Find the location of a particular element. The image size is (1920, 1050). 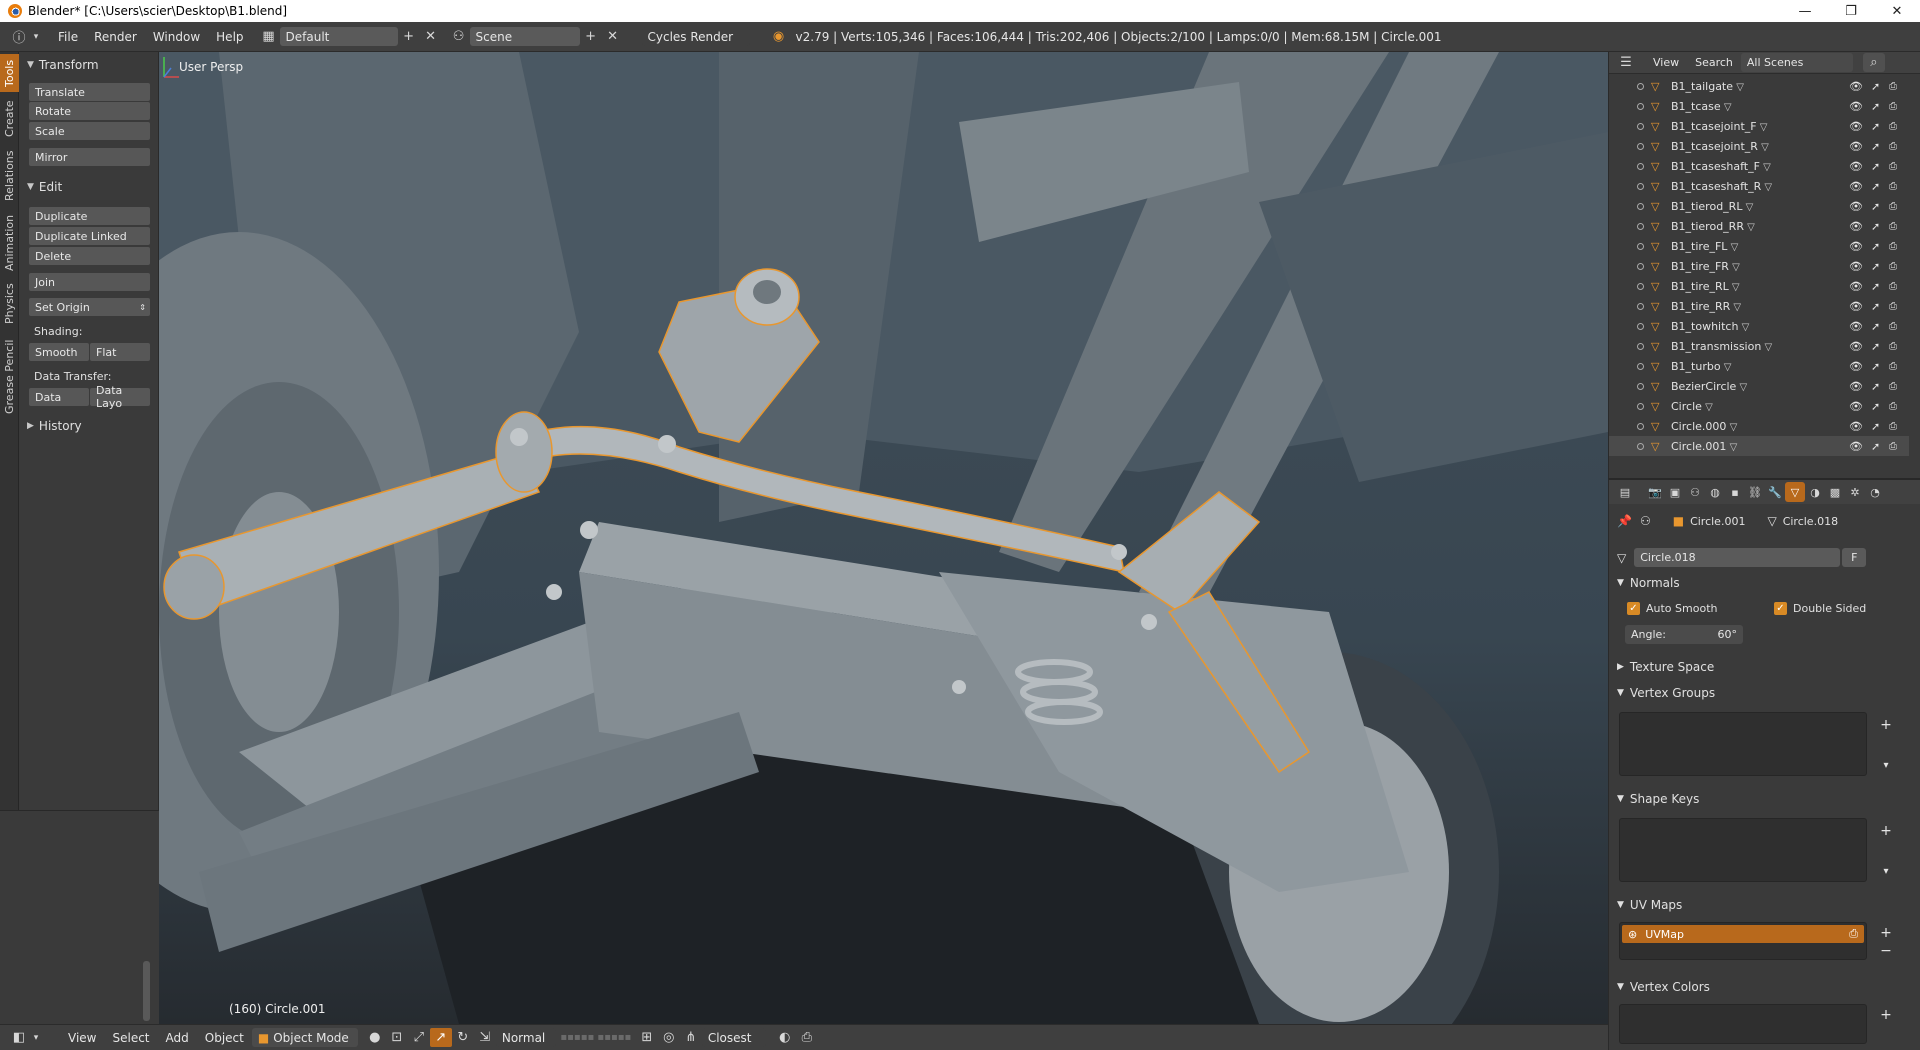

viewport-shading-icon: ● is located at coordinates (375, 1037).